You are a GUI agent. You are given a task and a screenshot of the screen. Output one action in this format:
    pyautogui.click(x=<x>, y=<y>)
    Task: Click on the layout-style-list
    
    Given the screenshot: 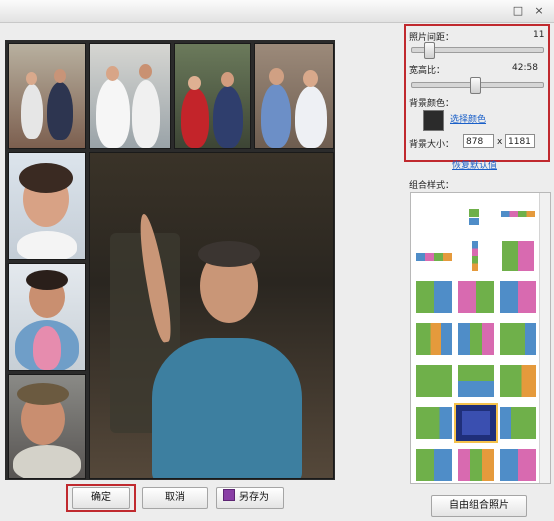 What is the action you would take?
    pyautogui.click(x=480, y=338)
    